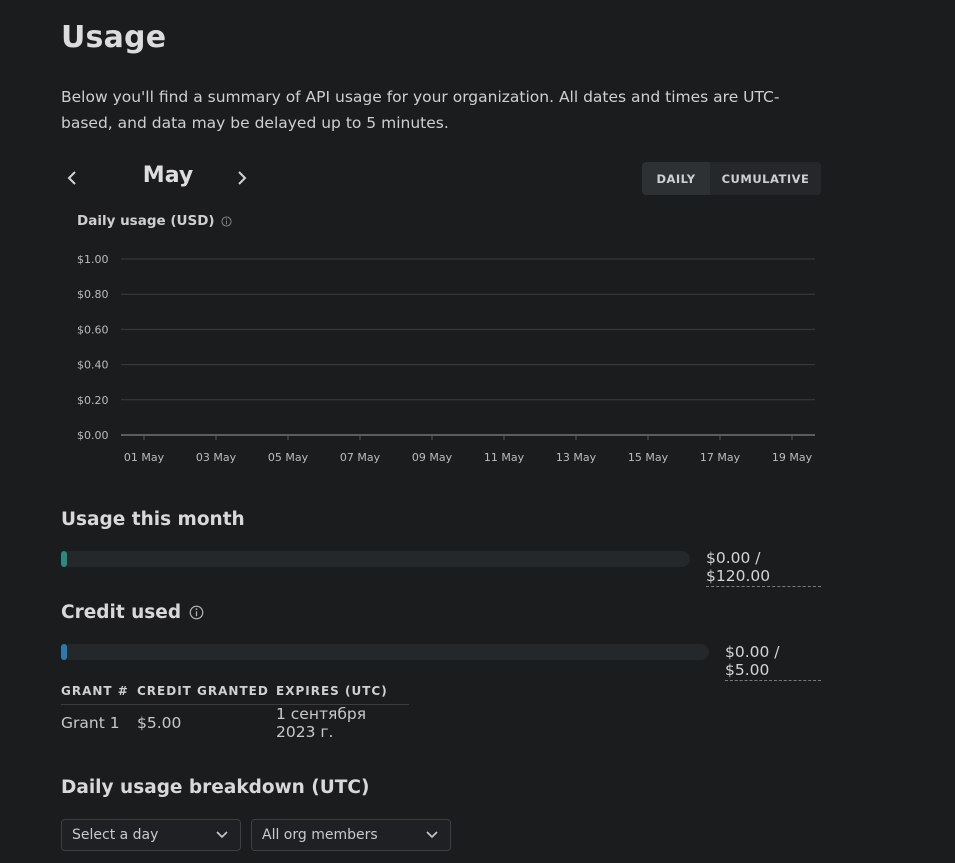  Describe the element at coordinates (93, 365) in the screenshot. I see `y-tick-label: $0.40` at that location.